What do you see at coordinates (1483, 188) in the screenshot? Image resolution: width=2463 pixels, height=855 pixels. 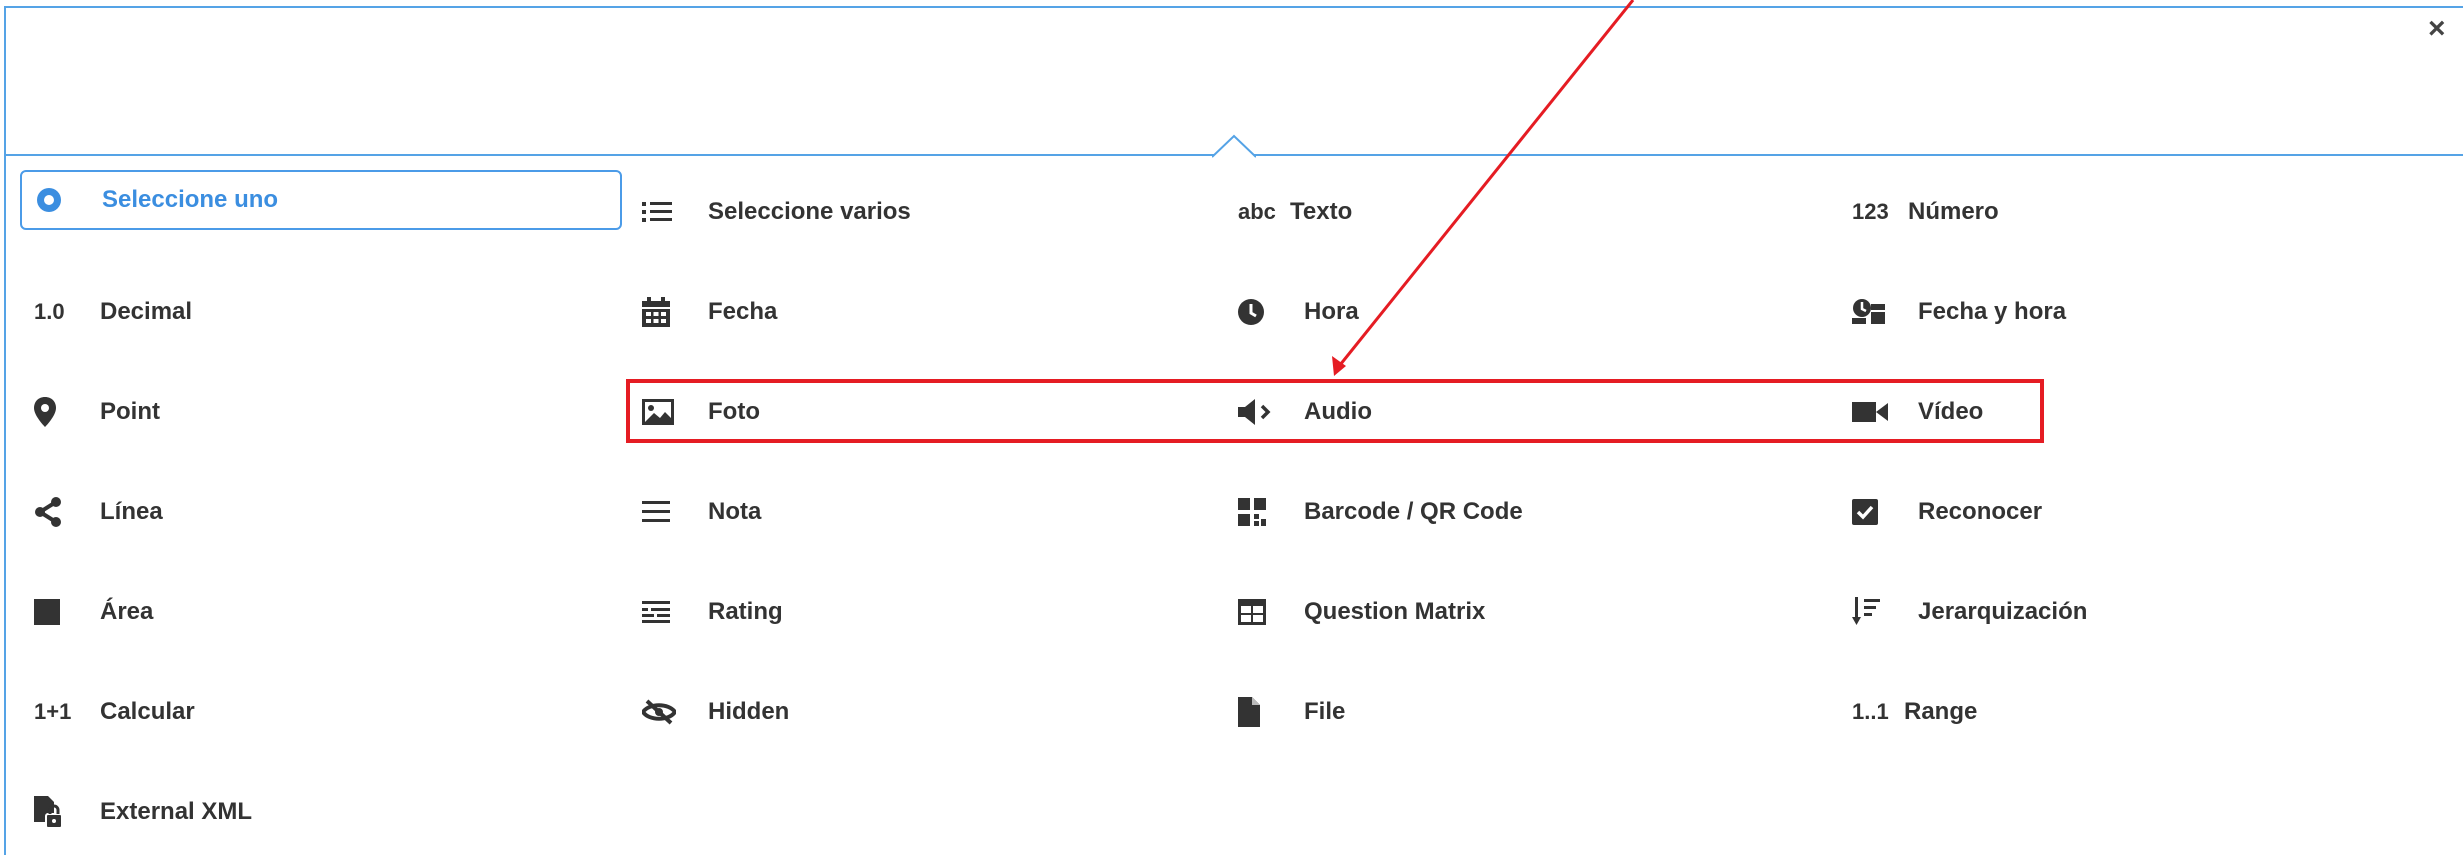 I see `annotation-arrow` at bounding box center [1483, 188].